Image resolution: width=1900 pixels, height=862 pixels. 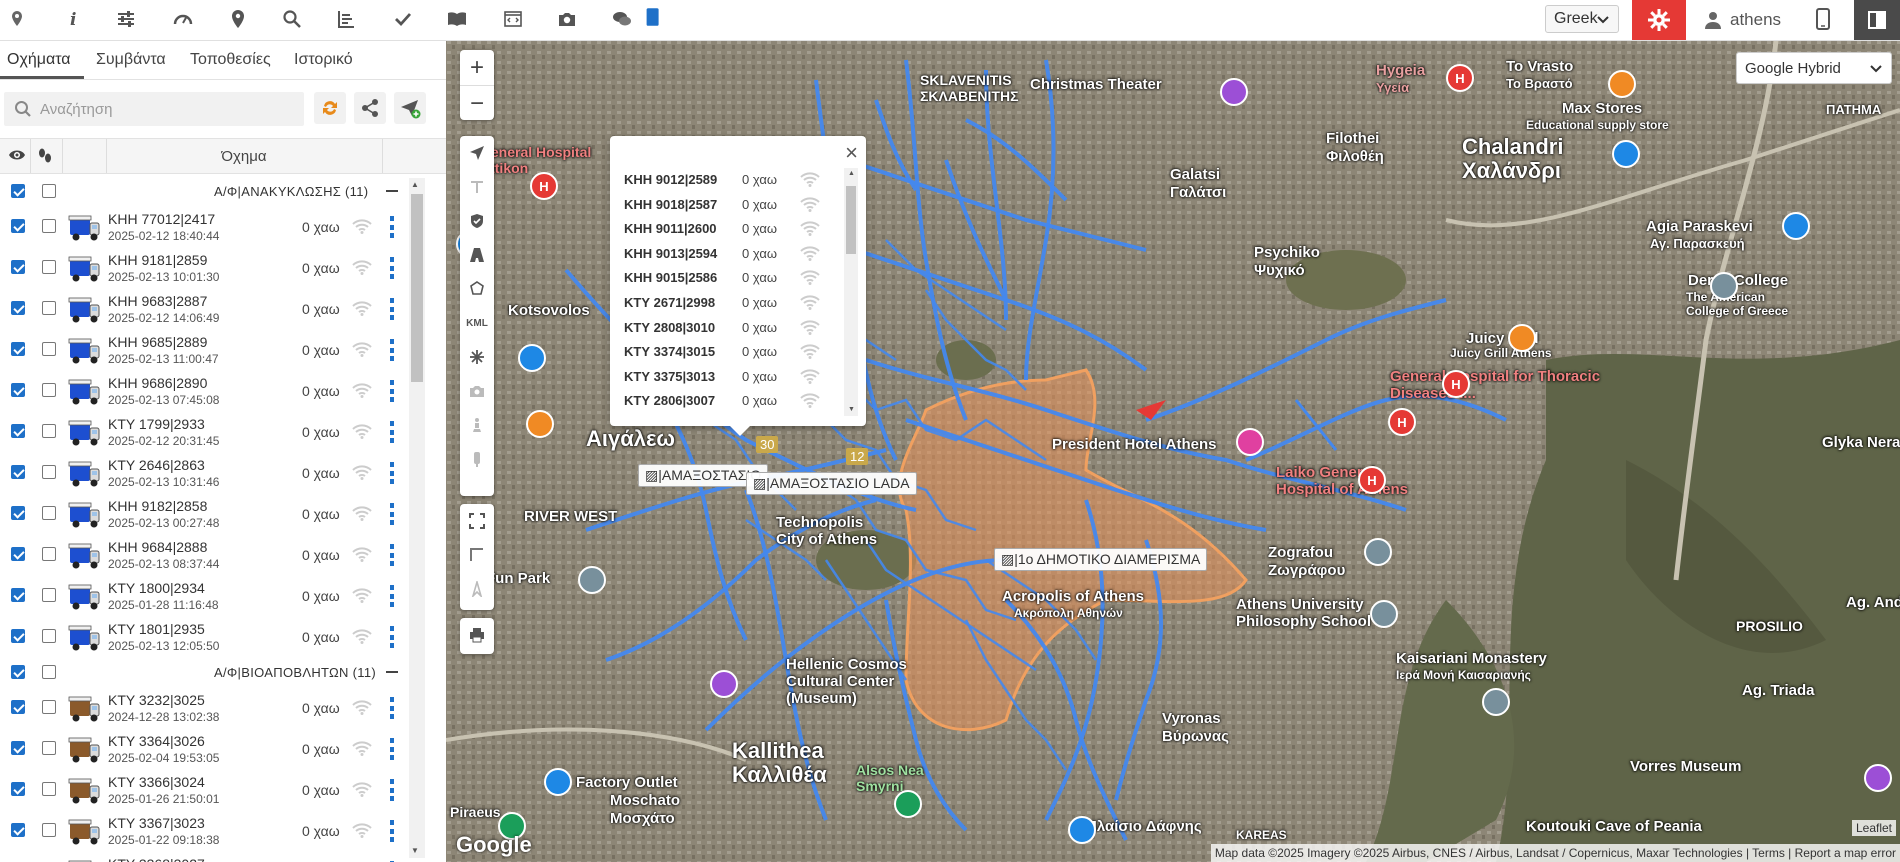 What do you see at coordinates (370, 108) in the screenshot?
I see `share-button` at bounding box center [370, 108].